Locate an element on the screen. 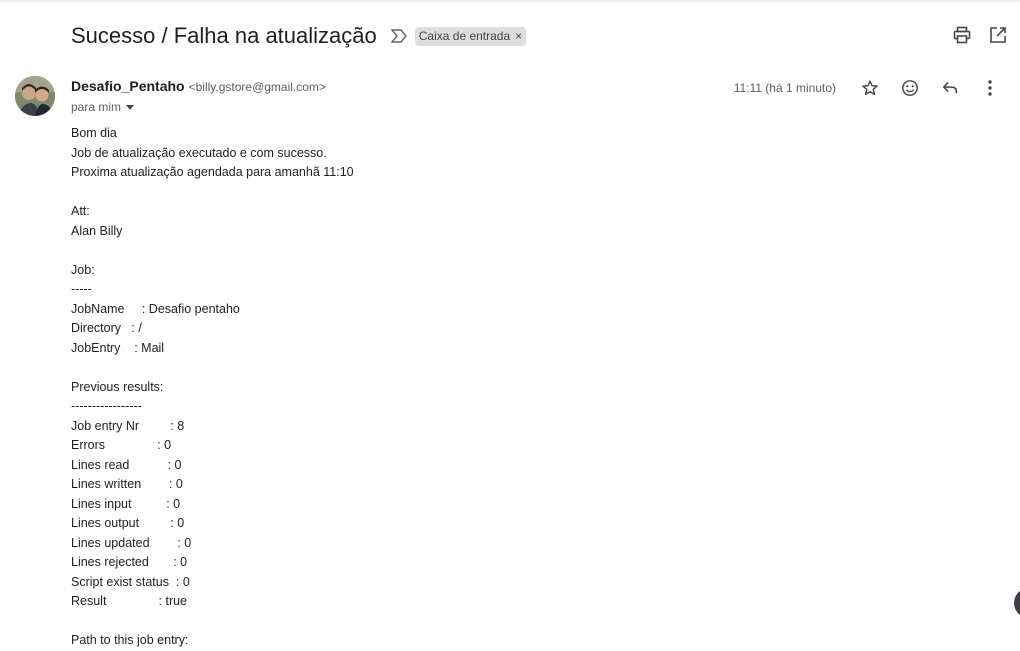  email-body-line: Att: is located at coordinates (80, 211).